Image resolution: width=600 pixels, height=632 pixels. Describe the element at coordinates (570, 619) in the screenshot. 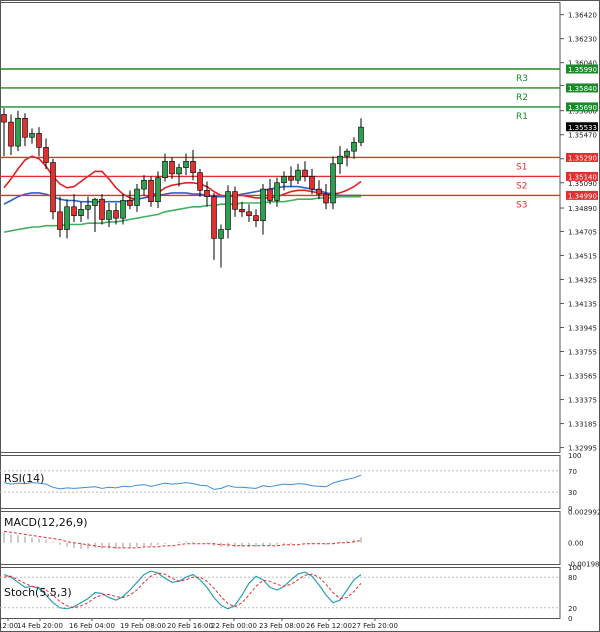

I see `stoch-axis-label: 0` at that location.